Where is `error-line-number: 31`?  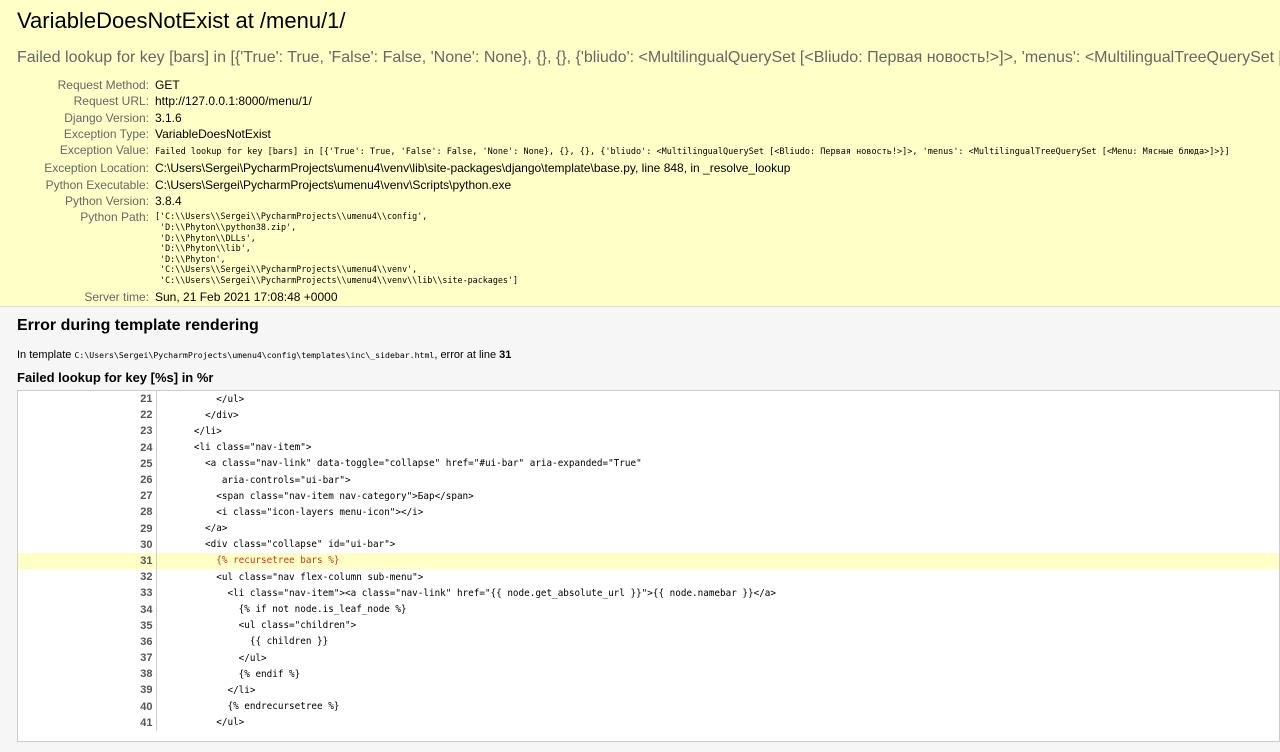 error-line-number: 31 is located at coordinates (505, 355).